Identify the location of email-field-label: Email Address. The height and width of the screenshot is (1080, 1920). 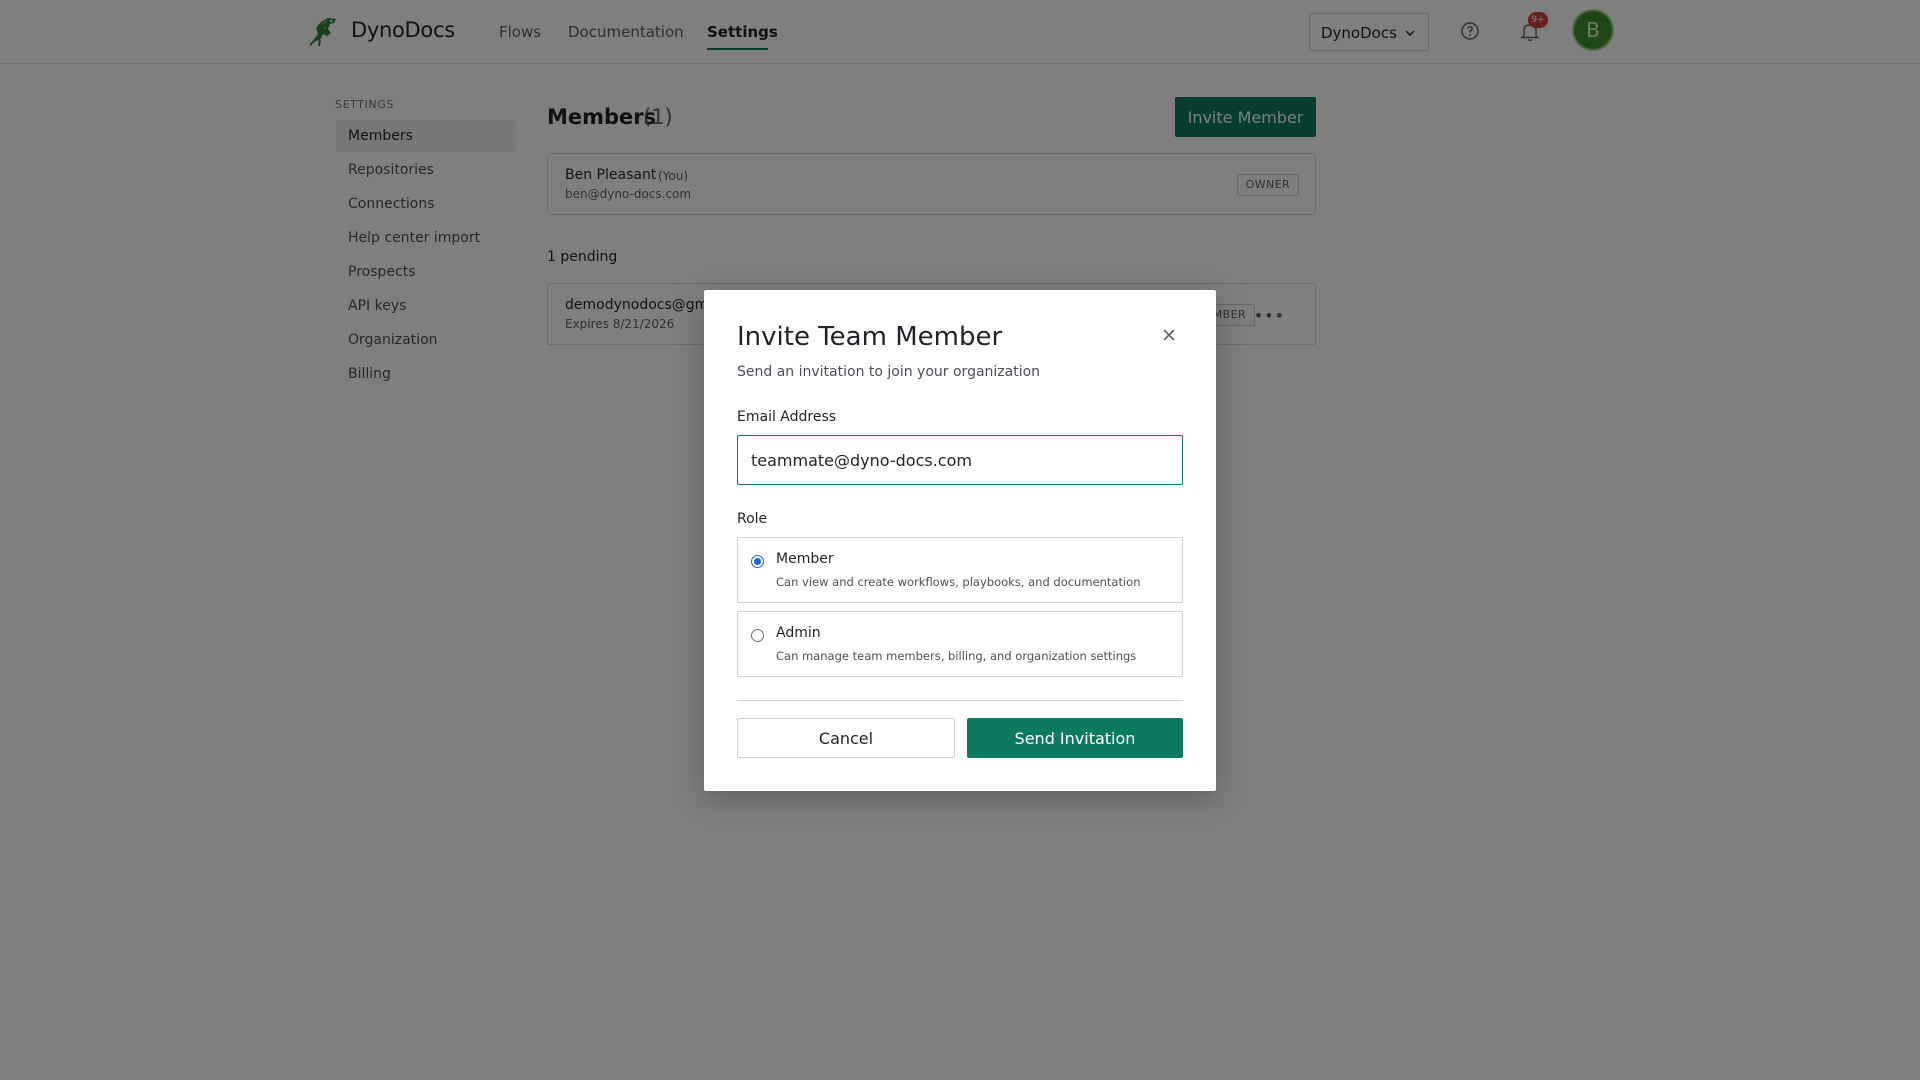
(787, 417).